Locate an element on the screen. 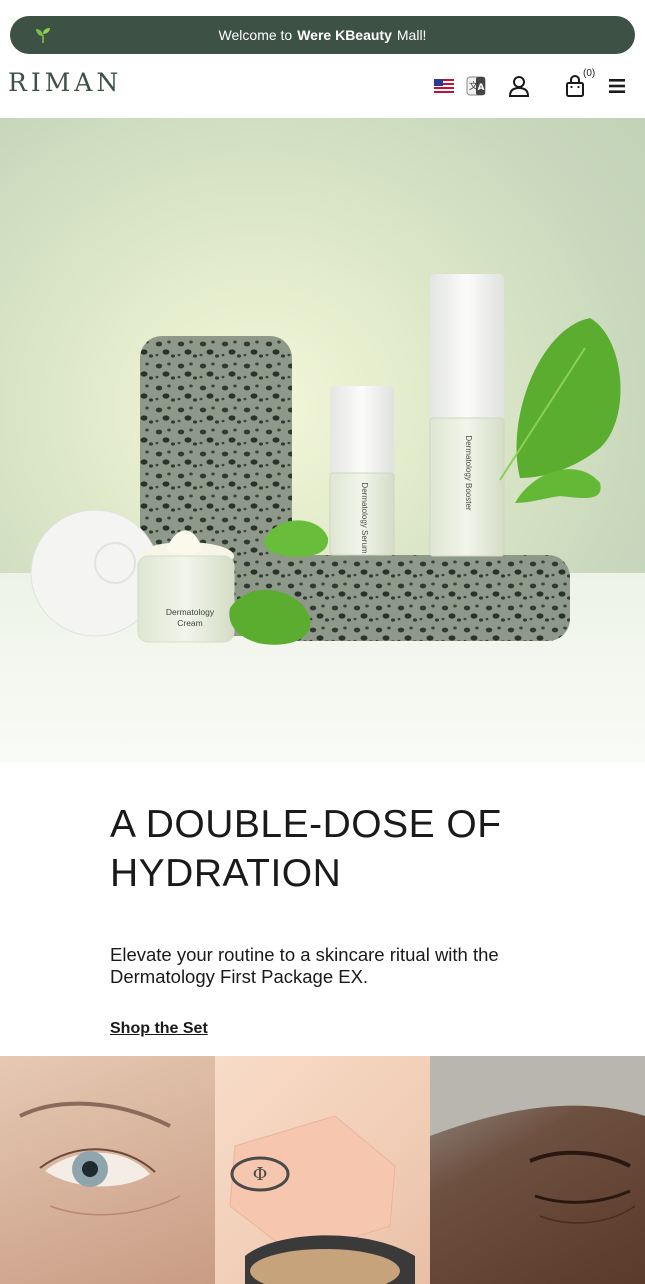  svg-text: Φ is located at coordinates (260, 1174).